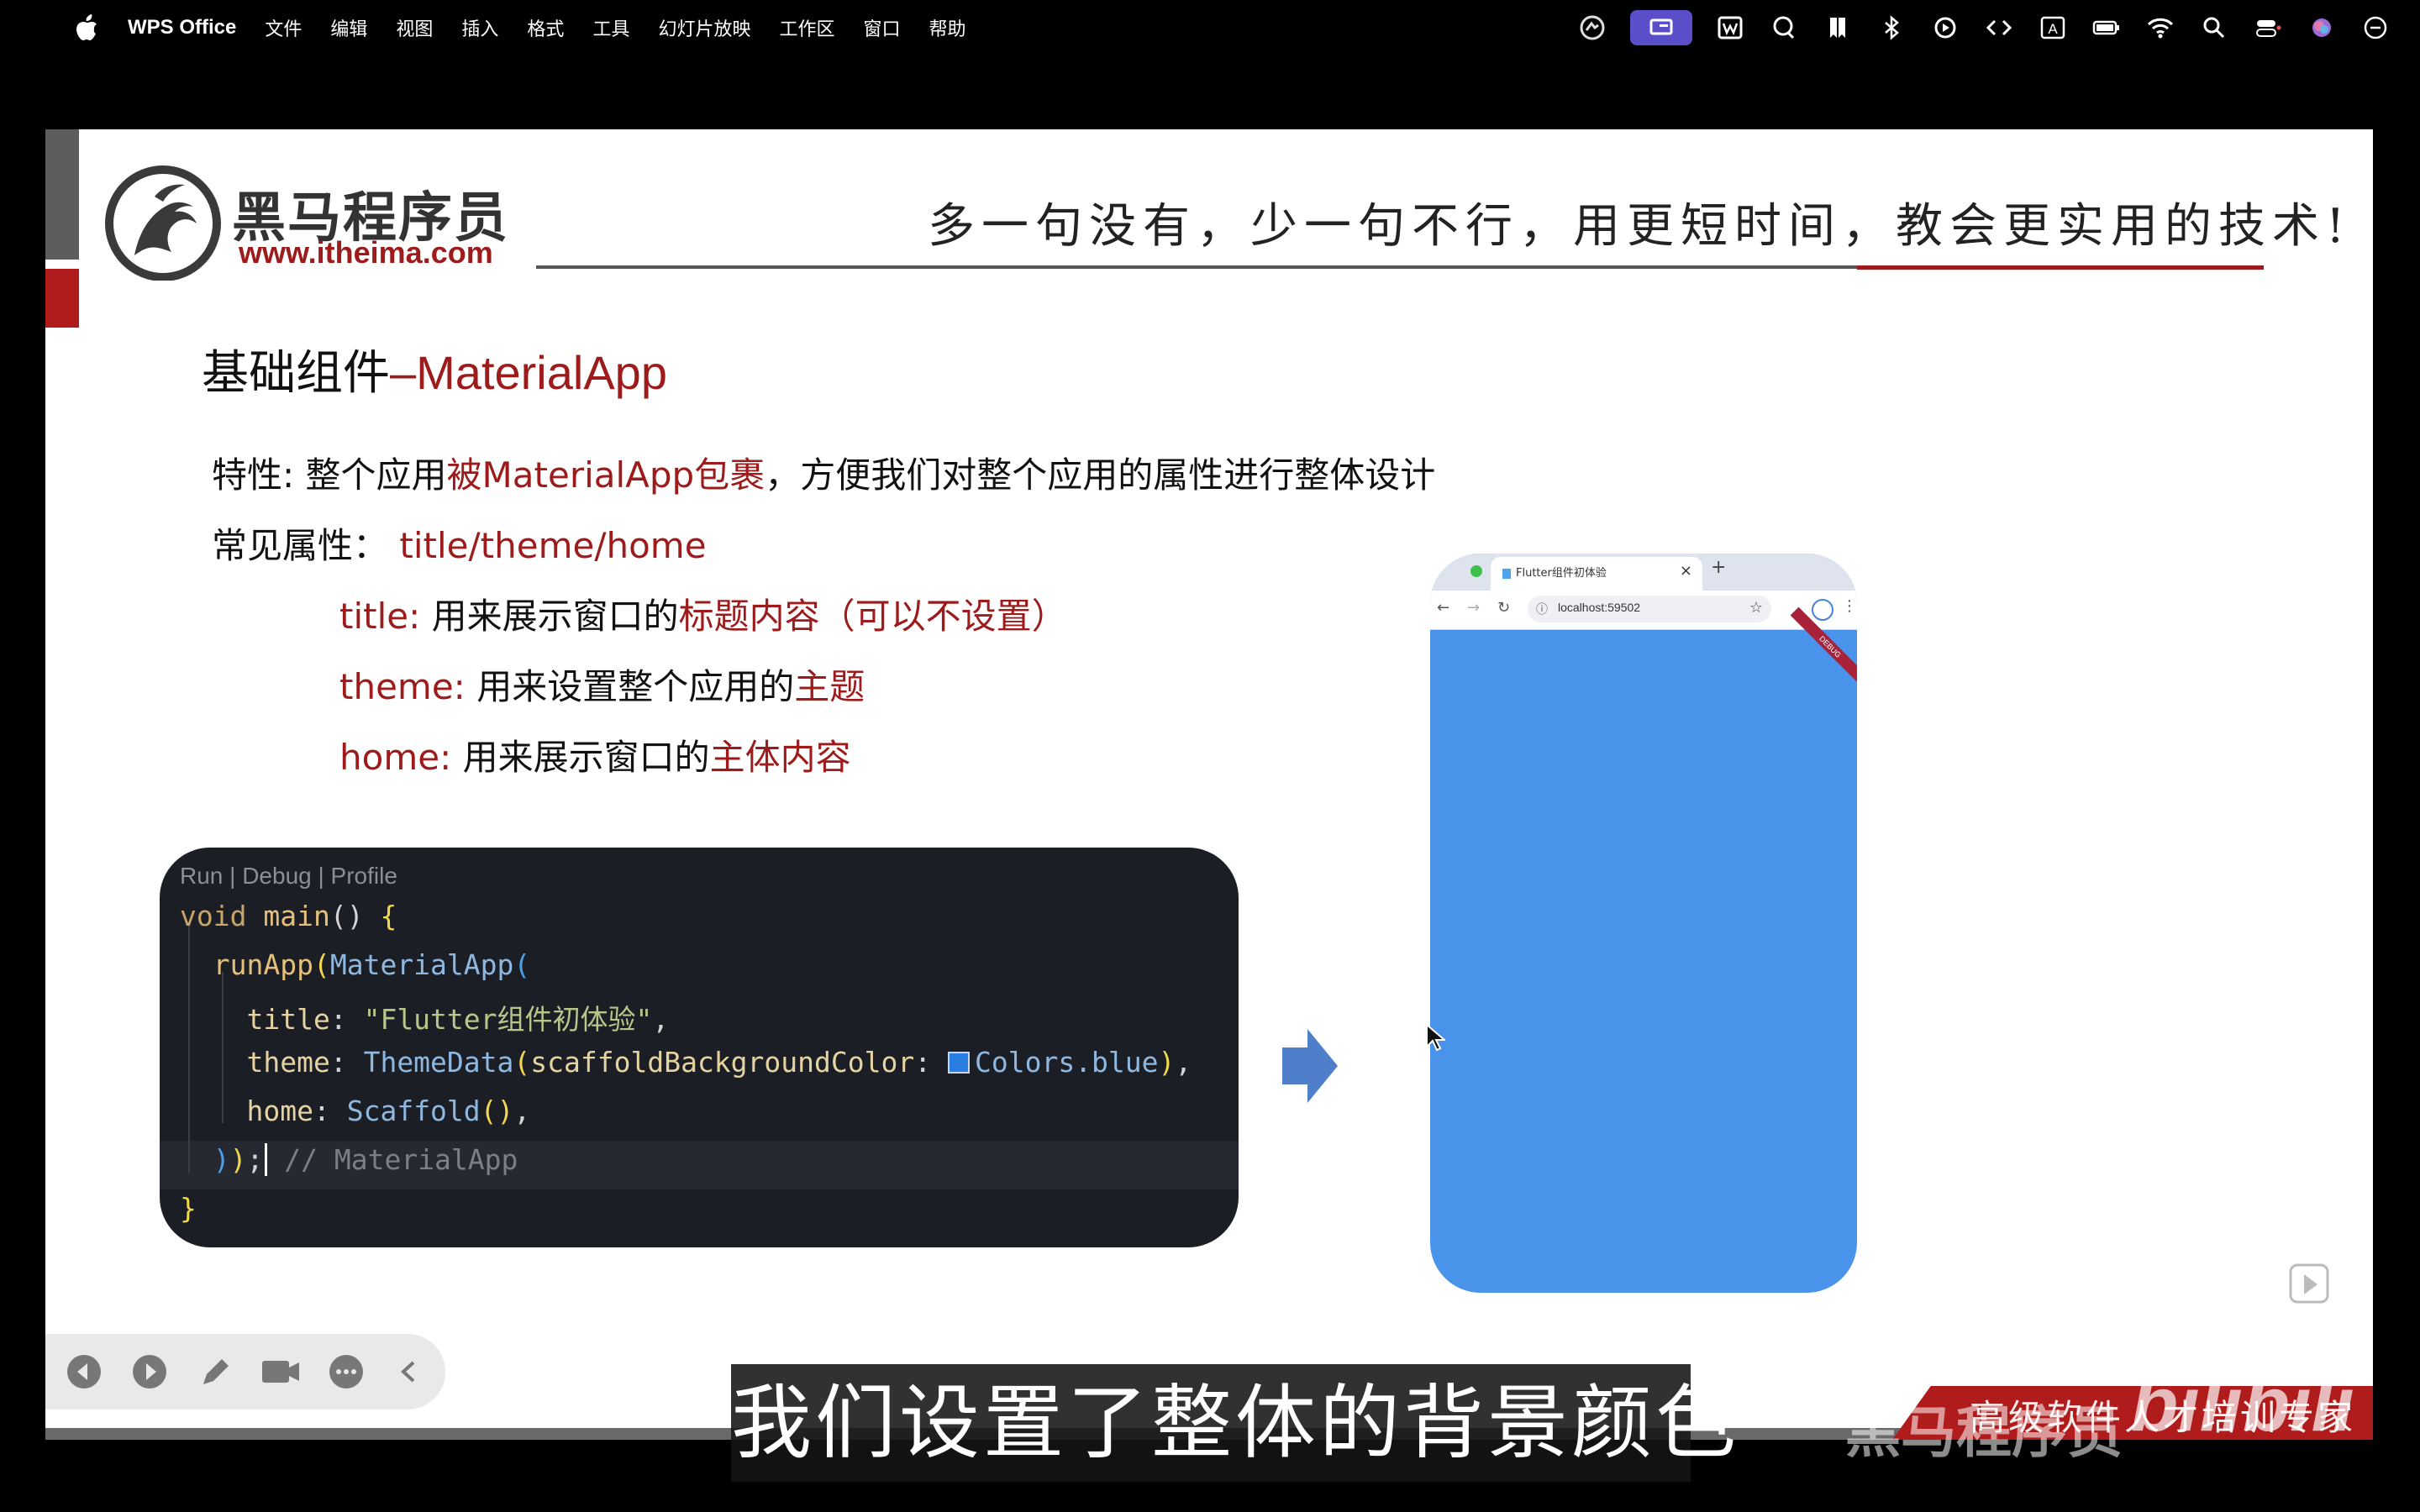  I want to click on back-icon: ←, so click(1443, 608).